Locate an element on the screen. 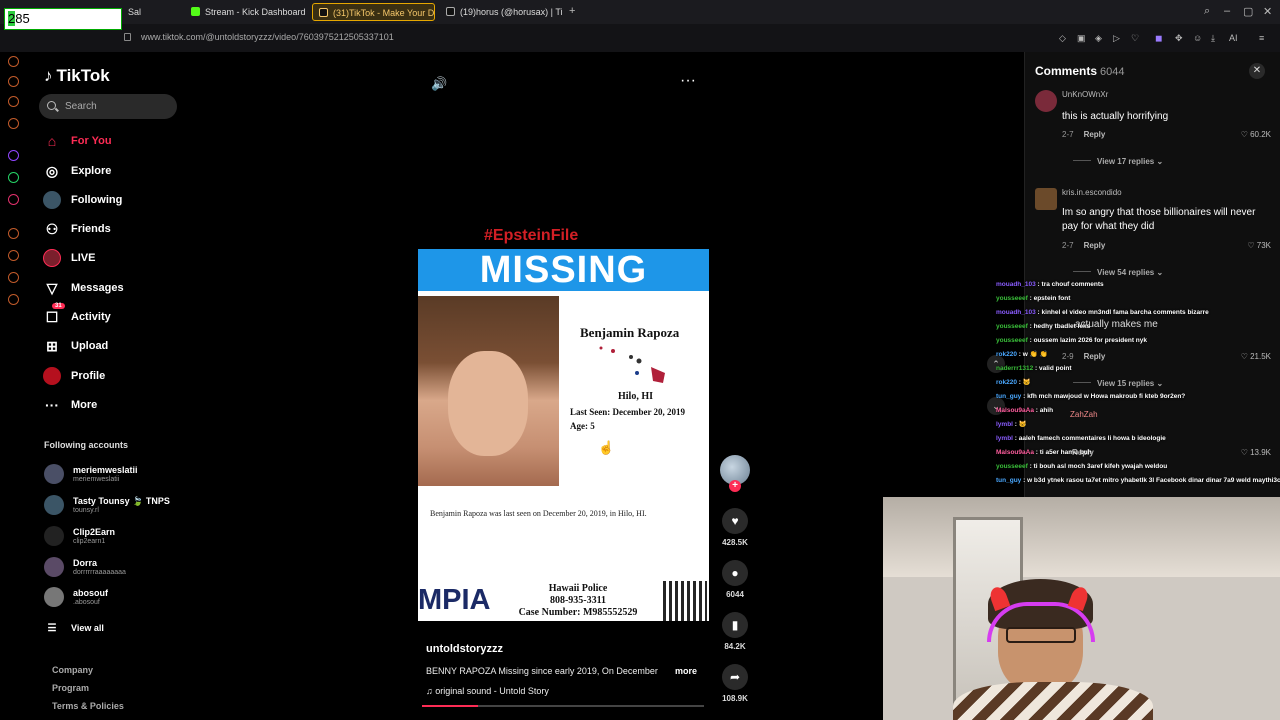 The width and height of the screenshot is (1280, 720). tab-label: (31)TikTok - Make Your D is located at coordinates (384, 13).